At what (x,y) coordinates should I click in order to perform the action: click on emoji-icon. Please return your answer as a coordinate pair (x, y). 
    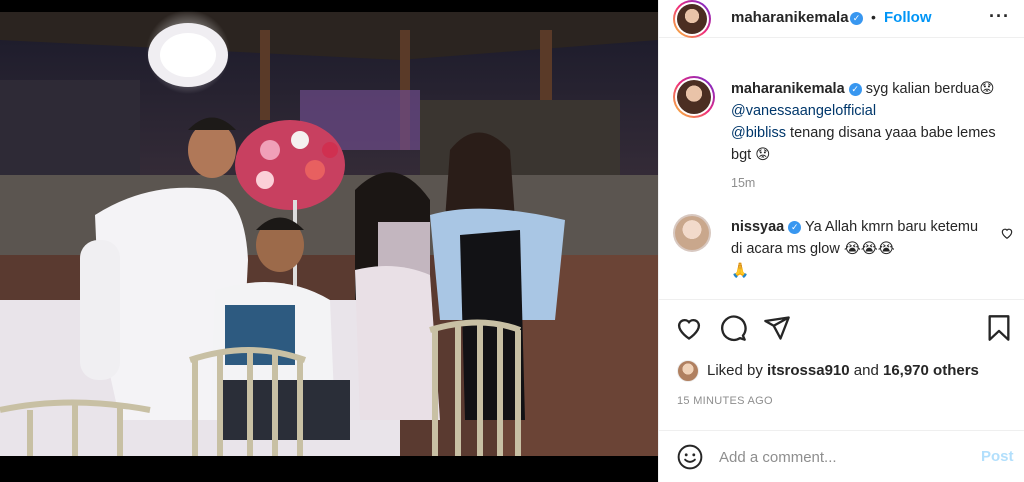
    Looking at the image, I should click on (690, 457).